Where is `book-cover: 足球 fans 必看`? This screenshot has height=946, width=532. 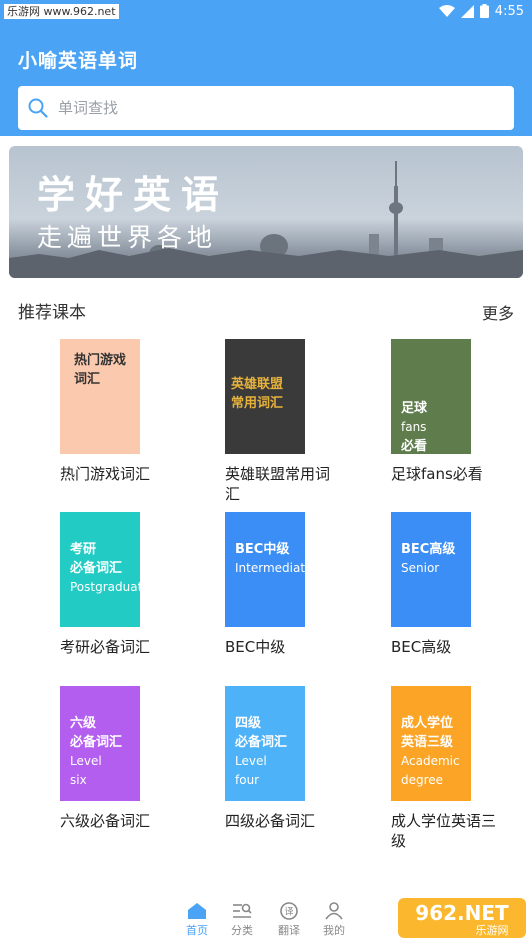 book-cover: 足球 fans 必看 is located at coordinates (431, 396).